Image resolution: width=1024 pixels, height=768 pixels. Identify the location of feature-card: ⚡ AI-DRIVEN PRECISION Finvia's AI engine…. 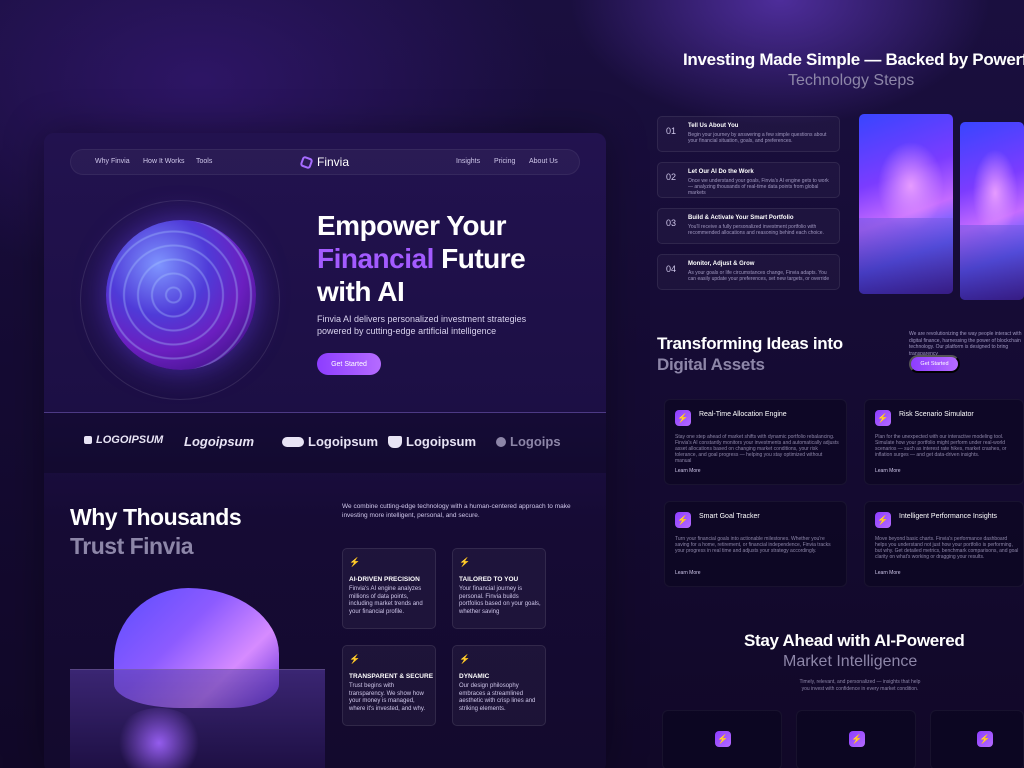
(389, 588).